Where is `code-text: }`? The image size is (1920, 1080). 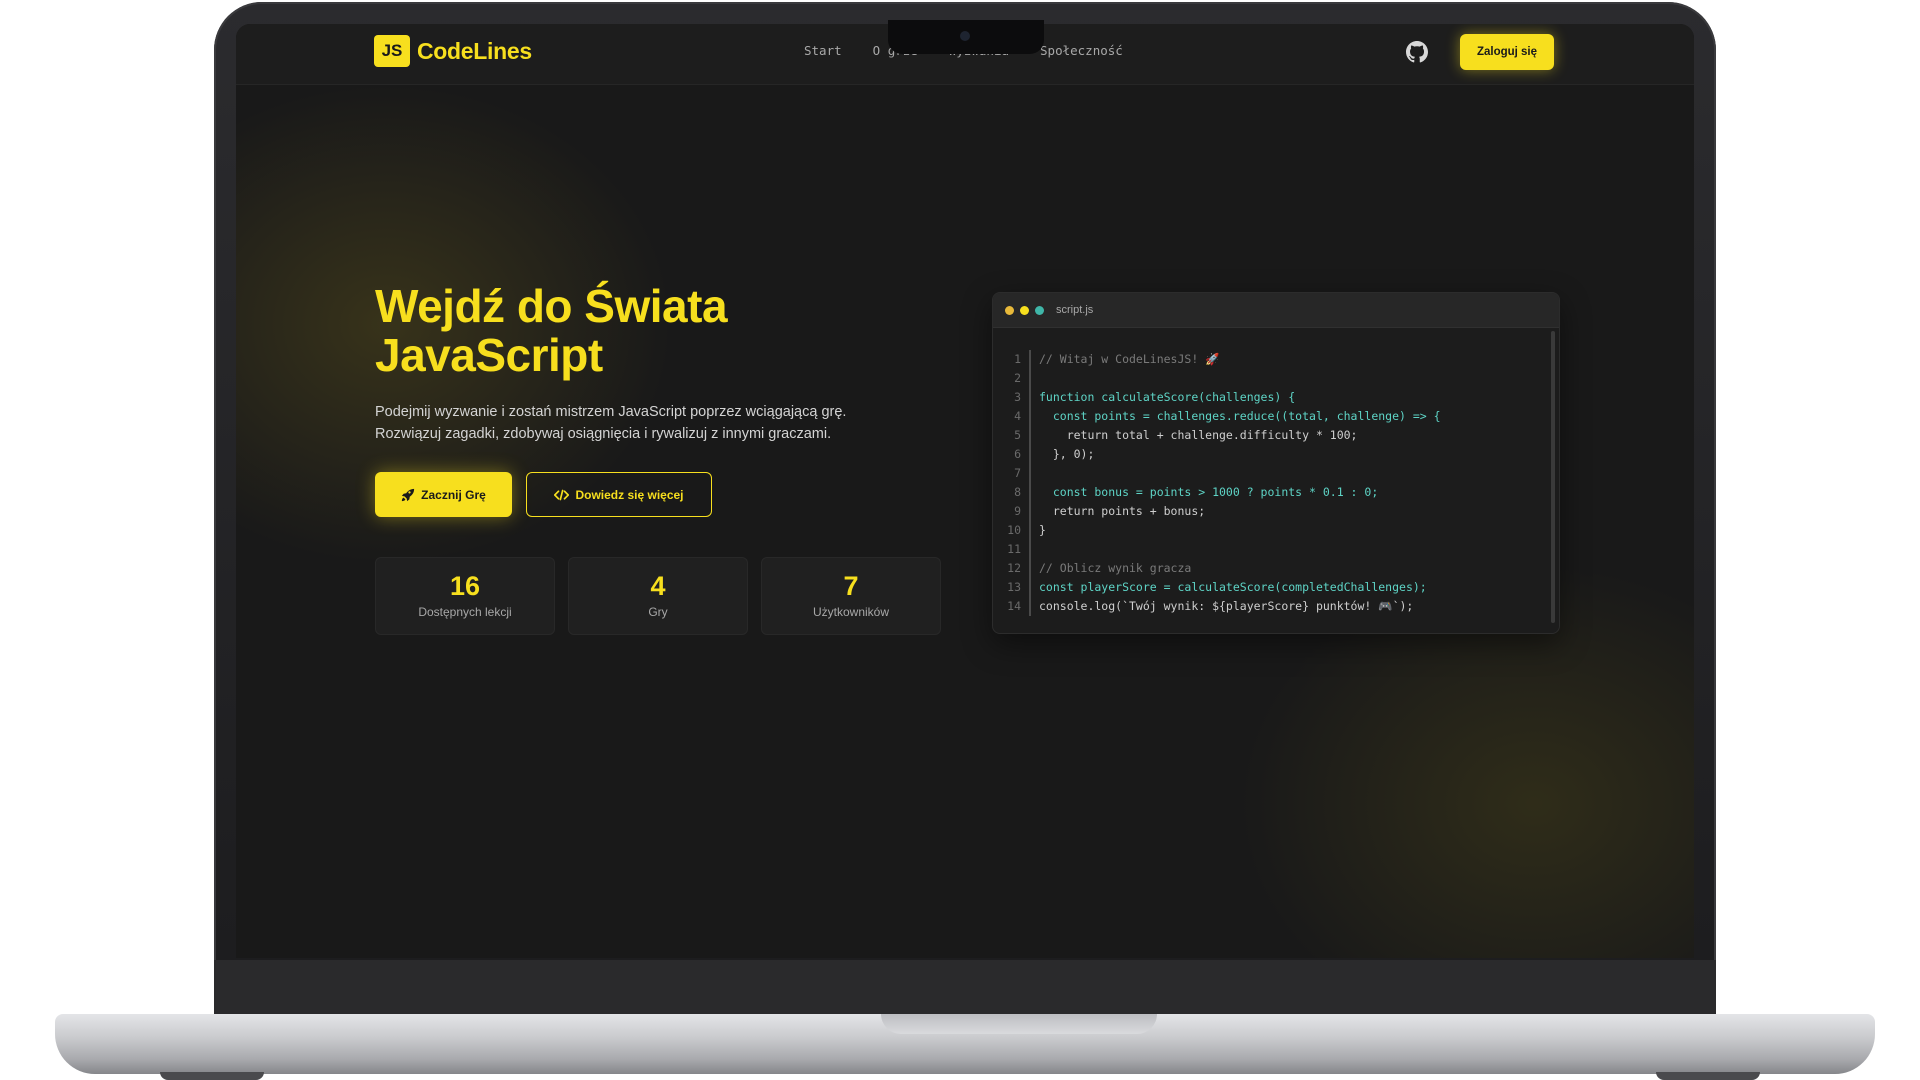
code-text: } is located at coordinates (1042, 530).